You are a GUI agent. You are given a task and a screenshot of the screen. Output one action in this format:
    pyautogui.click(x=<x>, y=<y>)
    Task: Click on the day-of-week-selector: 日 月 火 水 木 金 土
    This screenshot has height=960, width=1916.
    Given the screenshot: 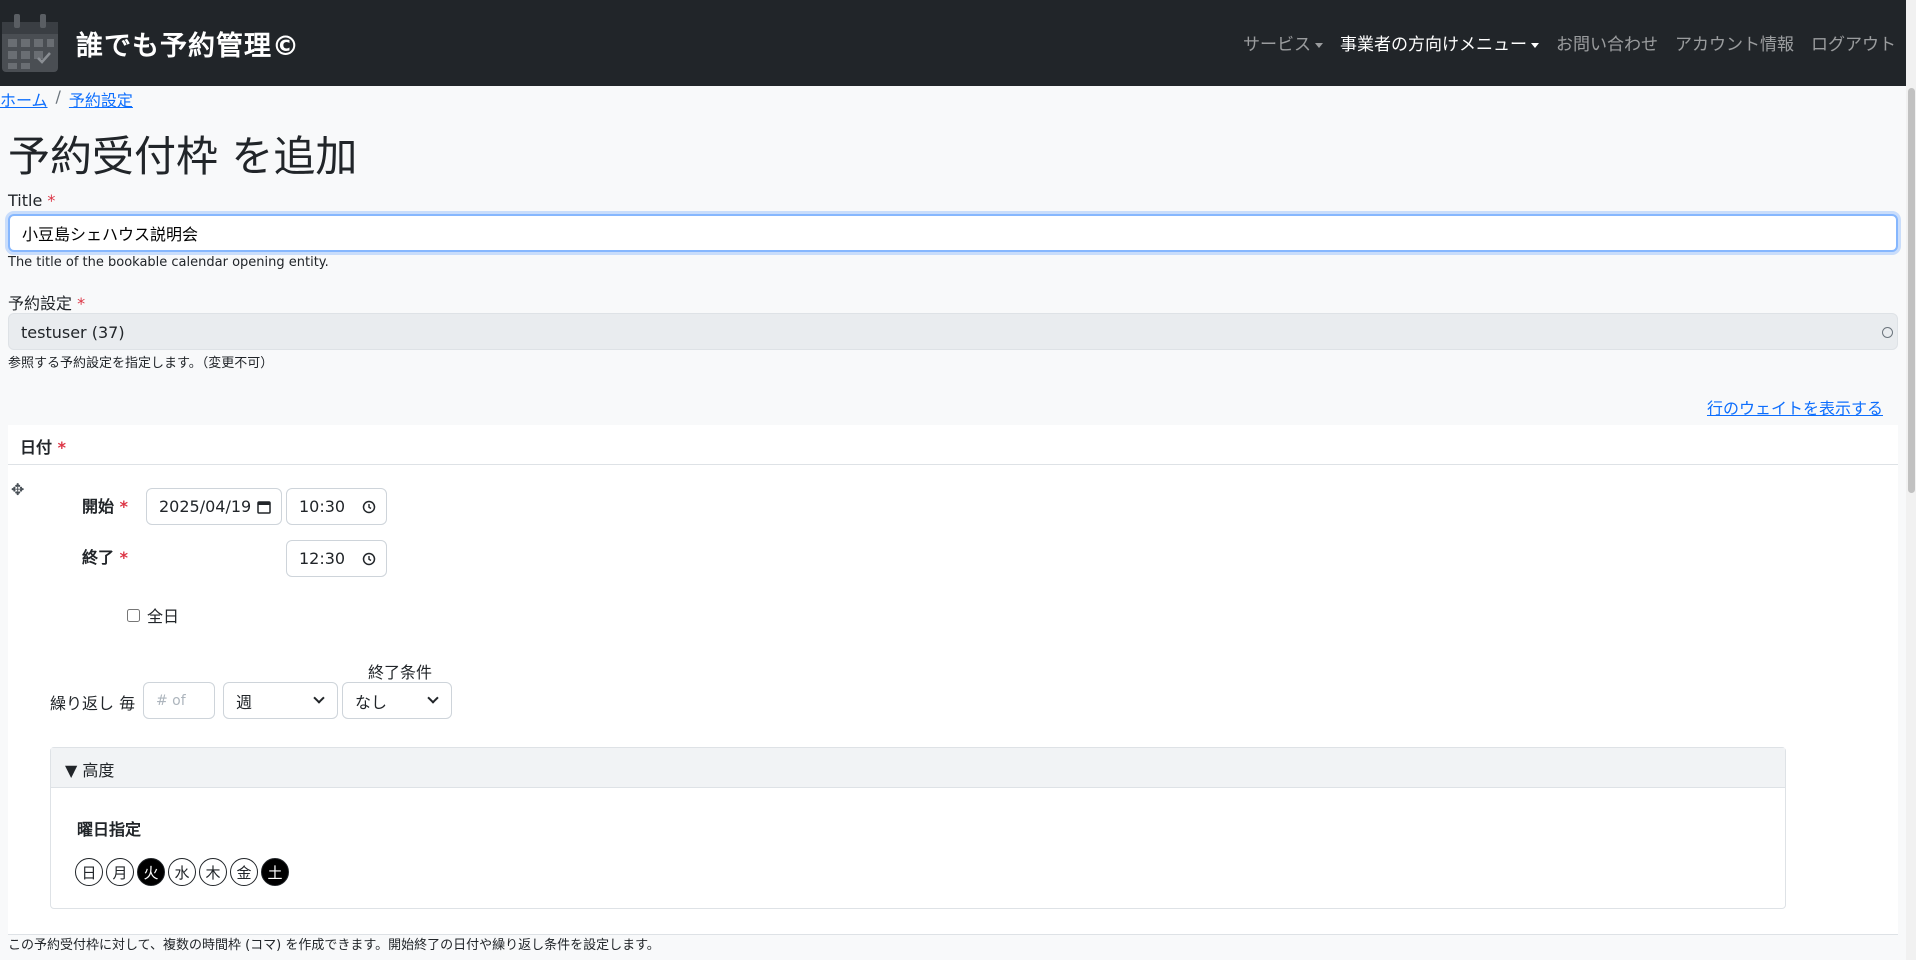 What is the action you would take?
    pyautogui.click(x=182, y=872)
    